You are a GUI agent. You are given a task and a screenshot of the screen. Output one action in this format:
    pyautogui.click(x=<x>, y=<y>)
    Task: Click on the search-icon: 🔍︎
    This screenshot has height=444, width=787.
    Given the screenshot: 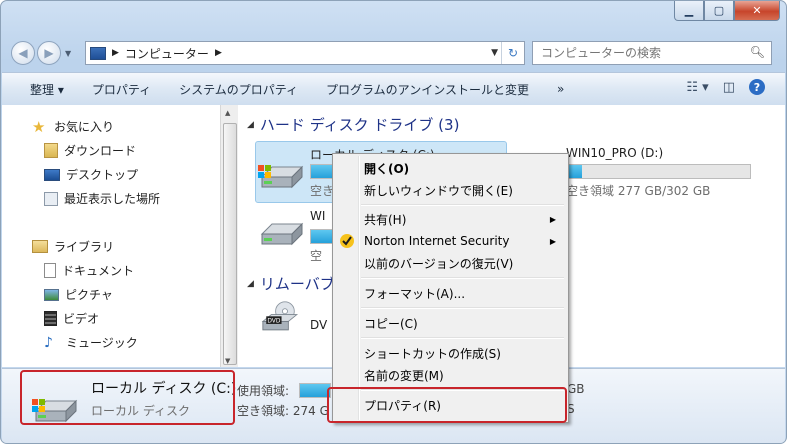 What is the action you would take?
    pyautogui.click(x=757, y=52)
    